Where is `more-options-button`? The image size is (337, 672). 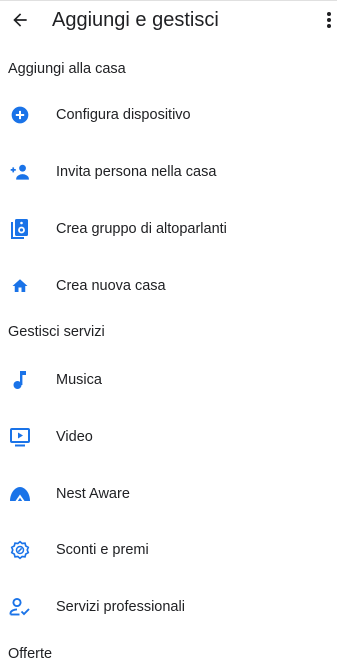
more-options-button is located at coordinates (329, 20).